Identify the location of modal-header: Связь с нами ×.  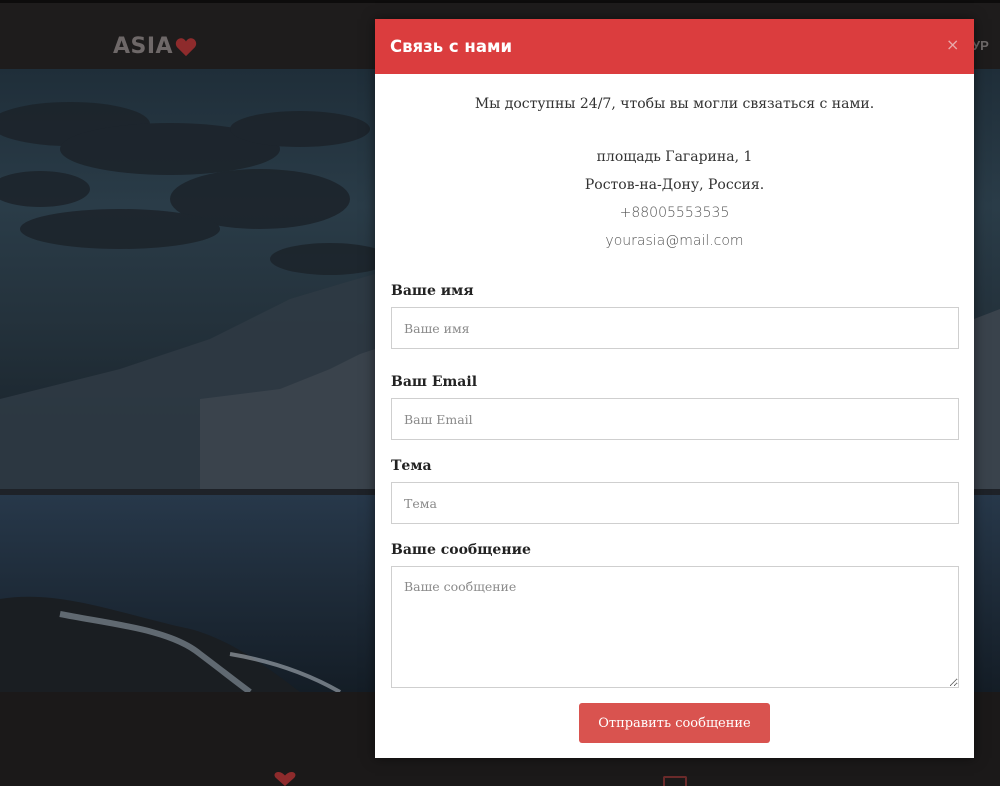
(674, 46).